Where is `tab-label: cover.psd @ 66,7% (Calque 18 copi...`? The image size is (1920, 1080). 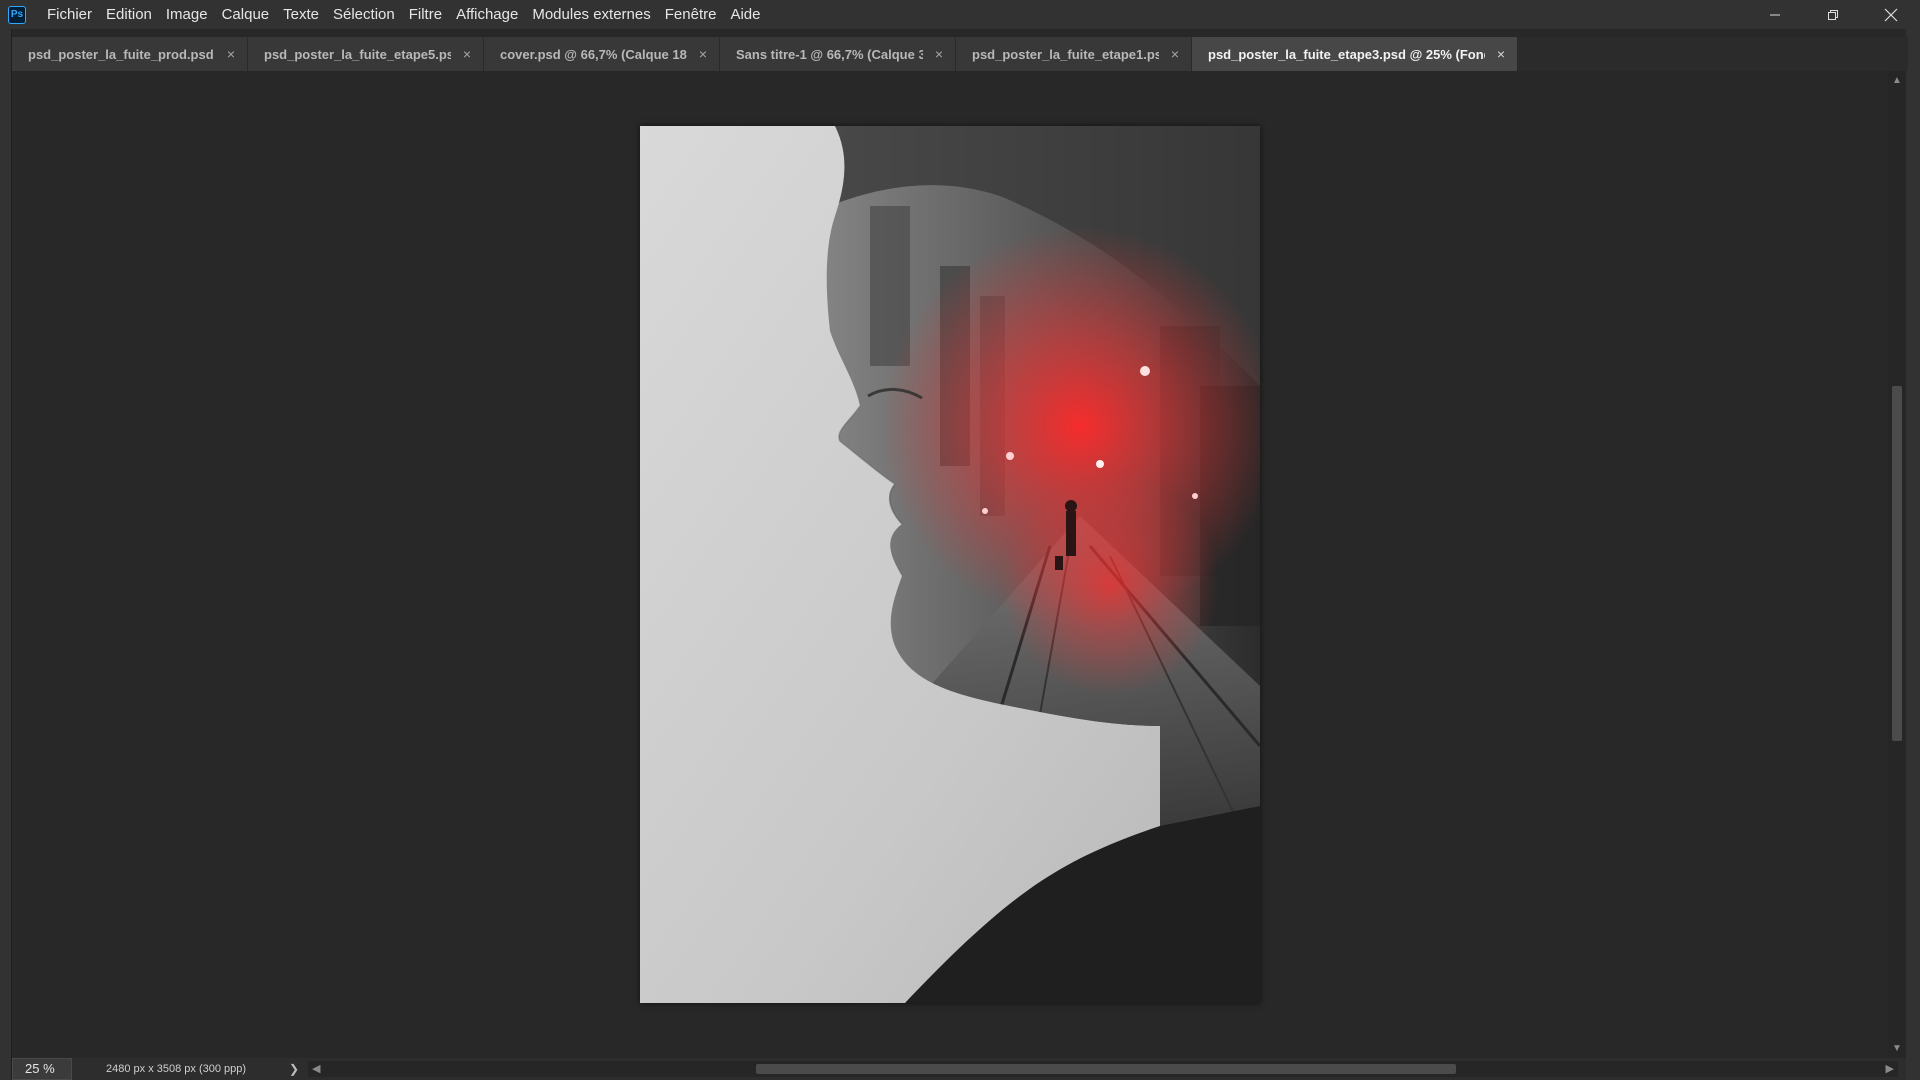 tab-label: cover.psd @ 66,7% (Calque 18 copi... is located at coordinates (593, 54).